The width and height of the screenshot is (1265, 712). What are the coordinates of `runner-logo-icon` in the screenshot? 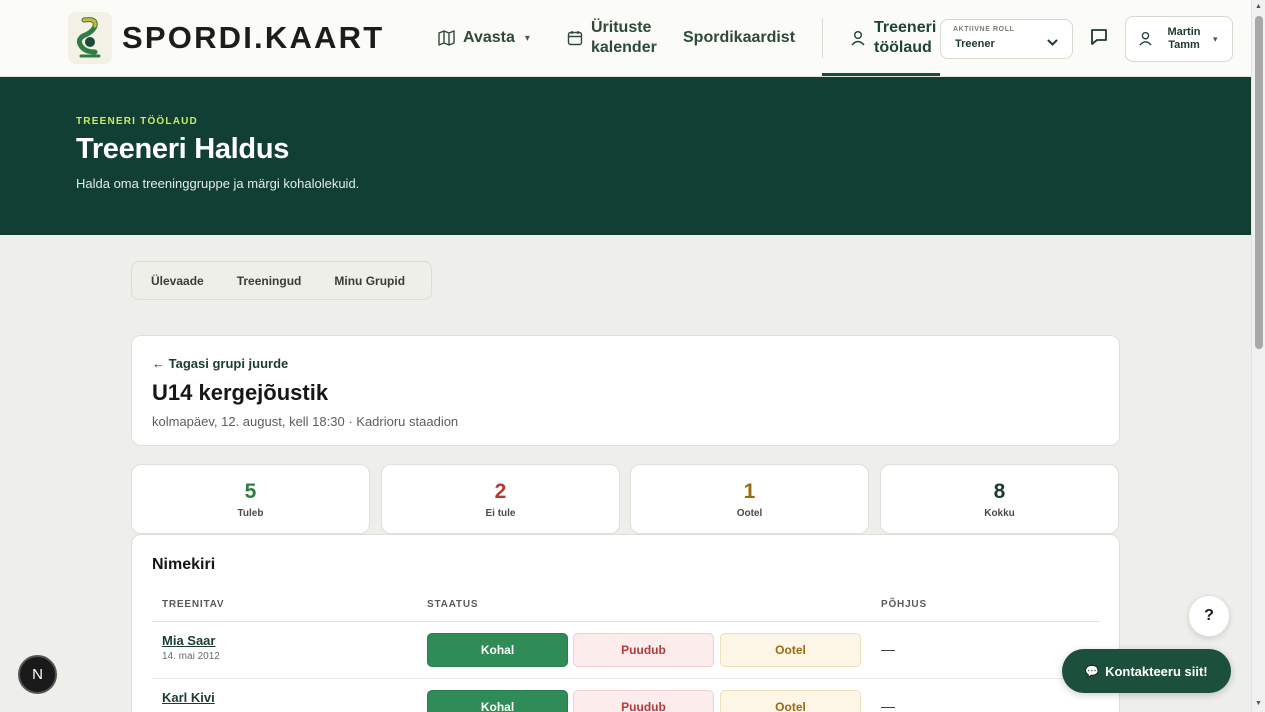 It's located at (88, 37).